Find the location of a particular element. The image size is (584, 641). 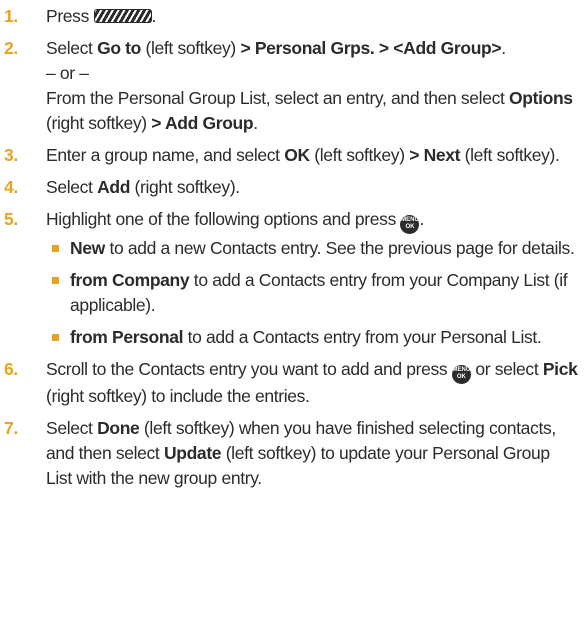

menu-path: > Next is located at coordinates (435, 155).